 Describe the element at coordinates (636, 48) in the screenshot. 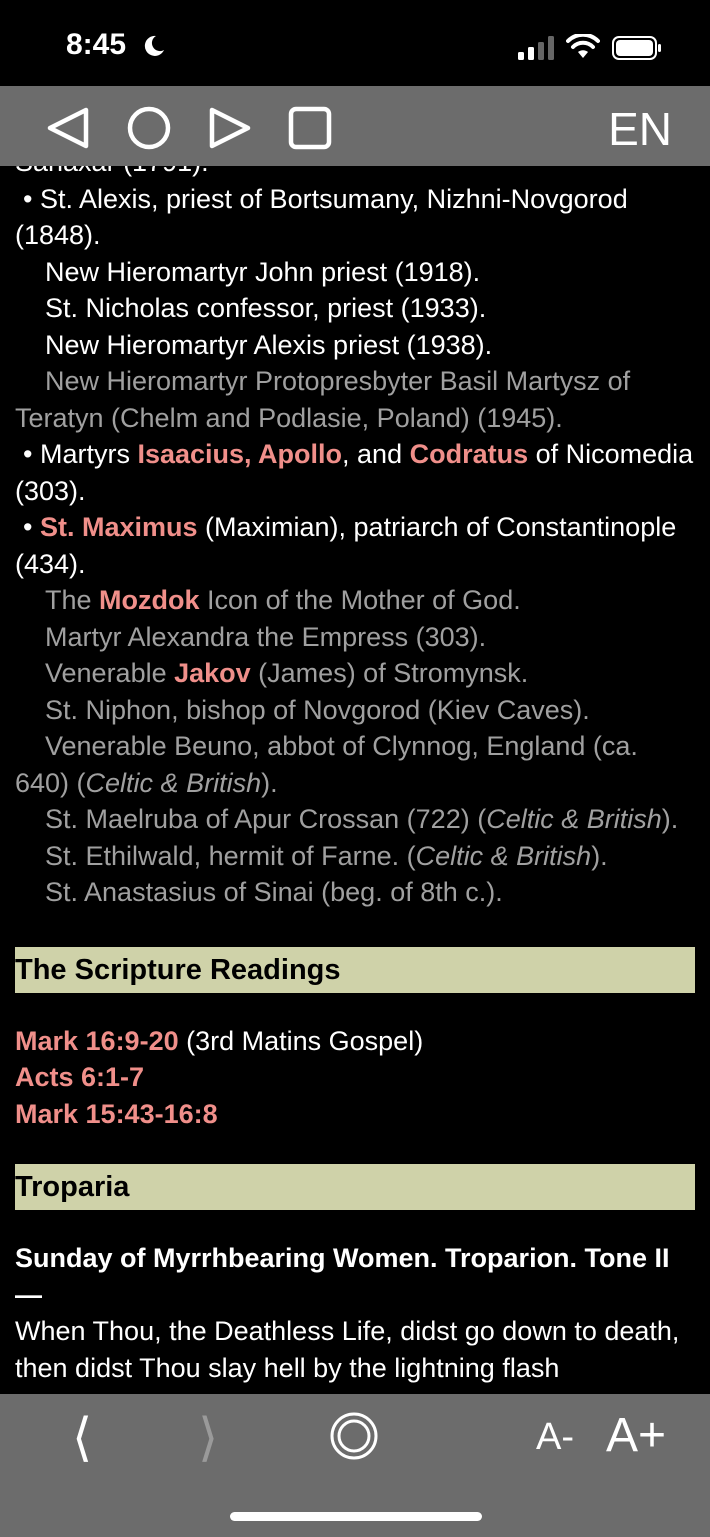

I see `battery-icon` at that location.